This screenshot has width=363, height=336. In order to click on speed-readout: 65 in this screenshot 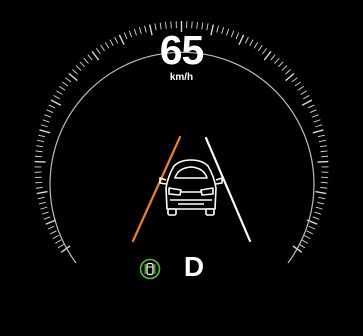, I will do `click(182, 50)`.